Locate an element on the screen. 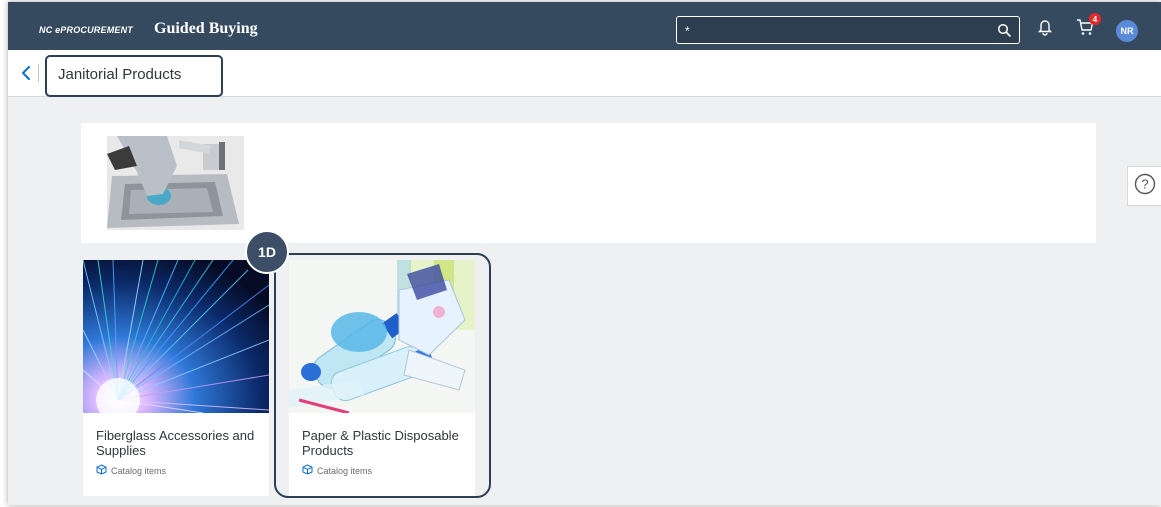 Image resolution: width=1161 pixels, height=507 pixels. search-icon is located at coordinates (1004, 32).